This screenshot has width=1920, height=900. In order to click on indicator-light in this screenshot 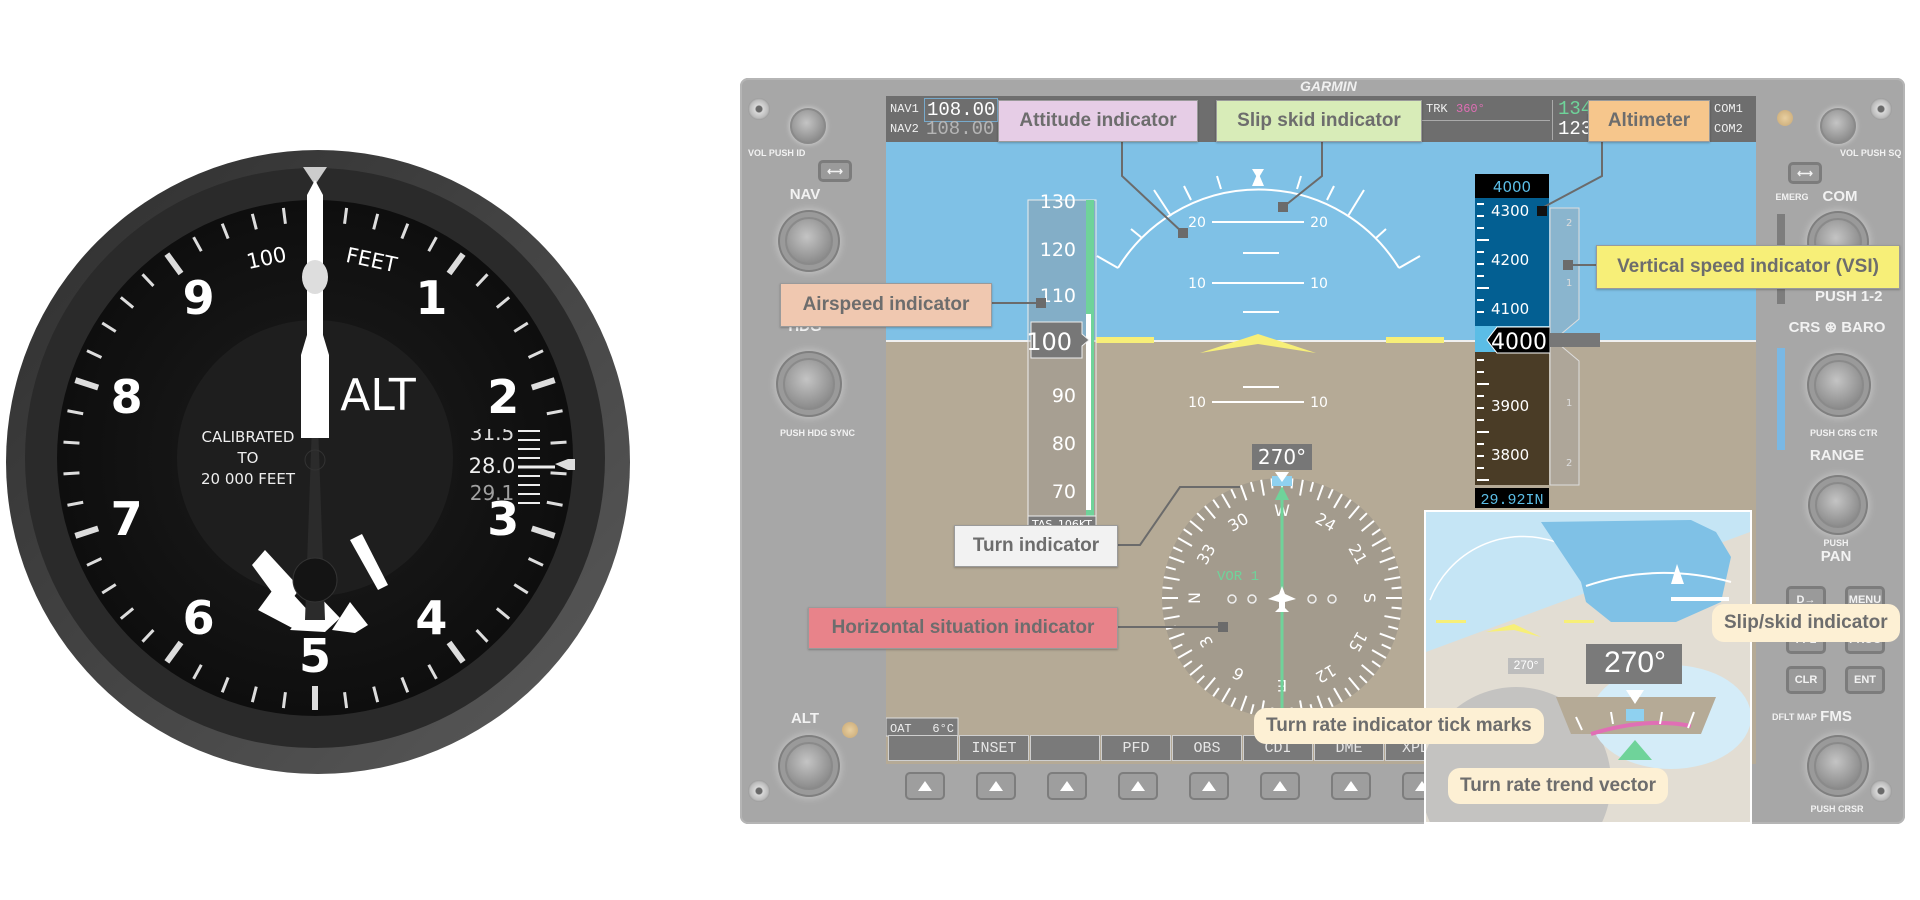, I will do `click(1785, 118)`.